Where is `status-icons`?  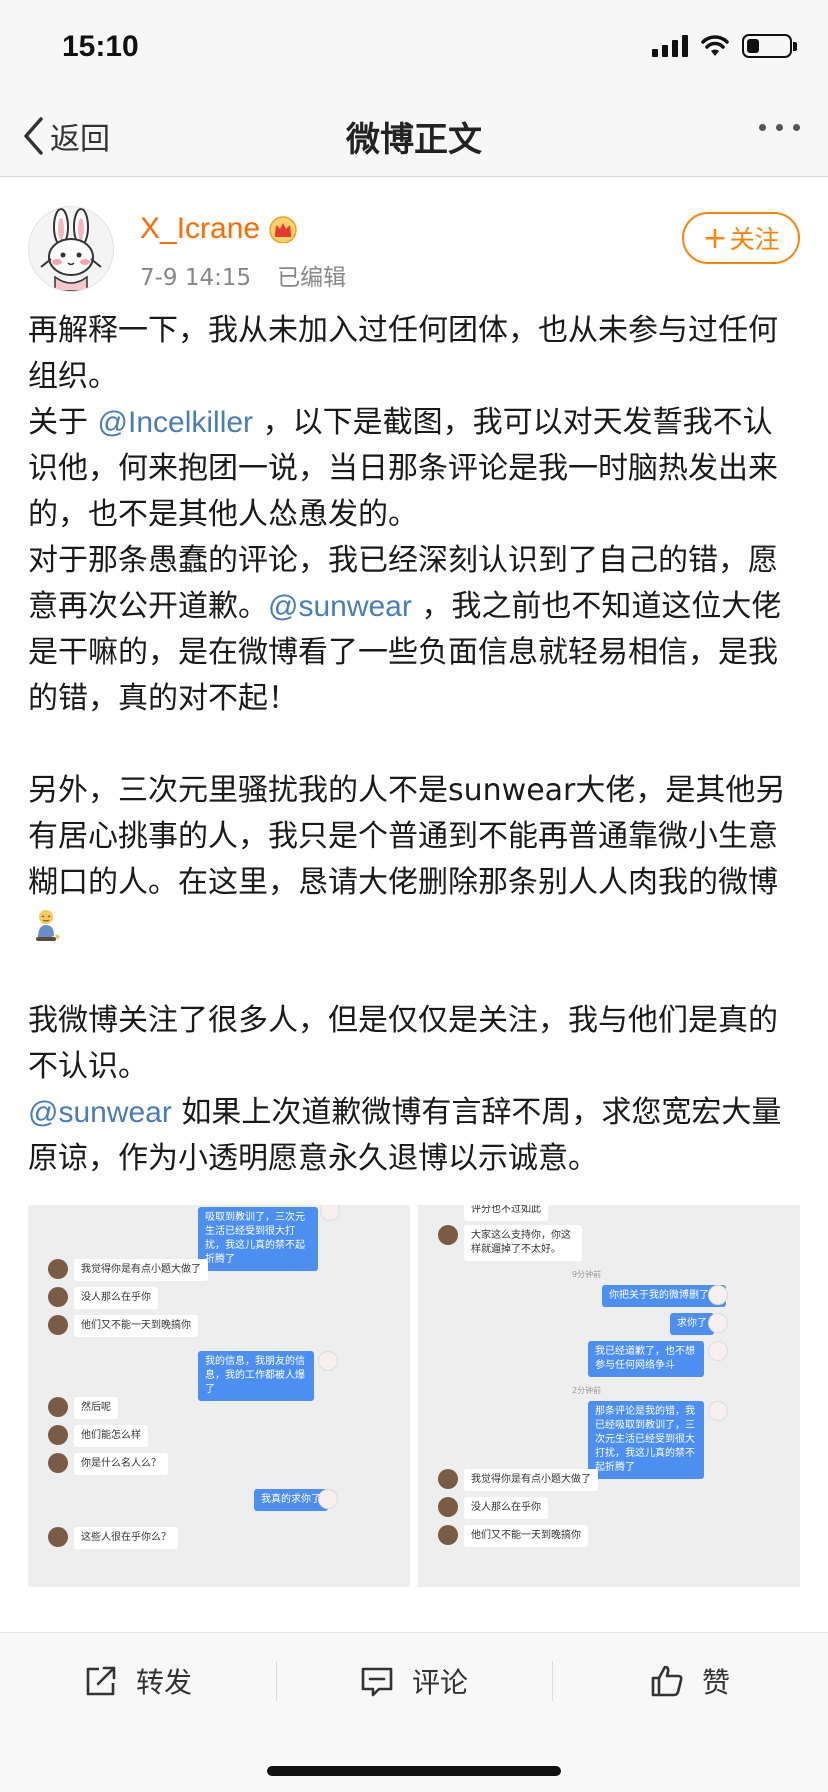 status-icons is located at coordinates (724, 46).